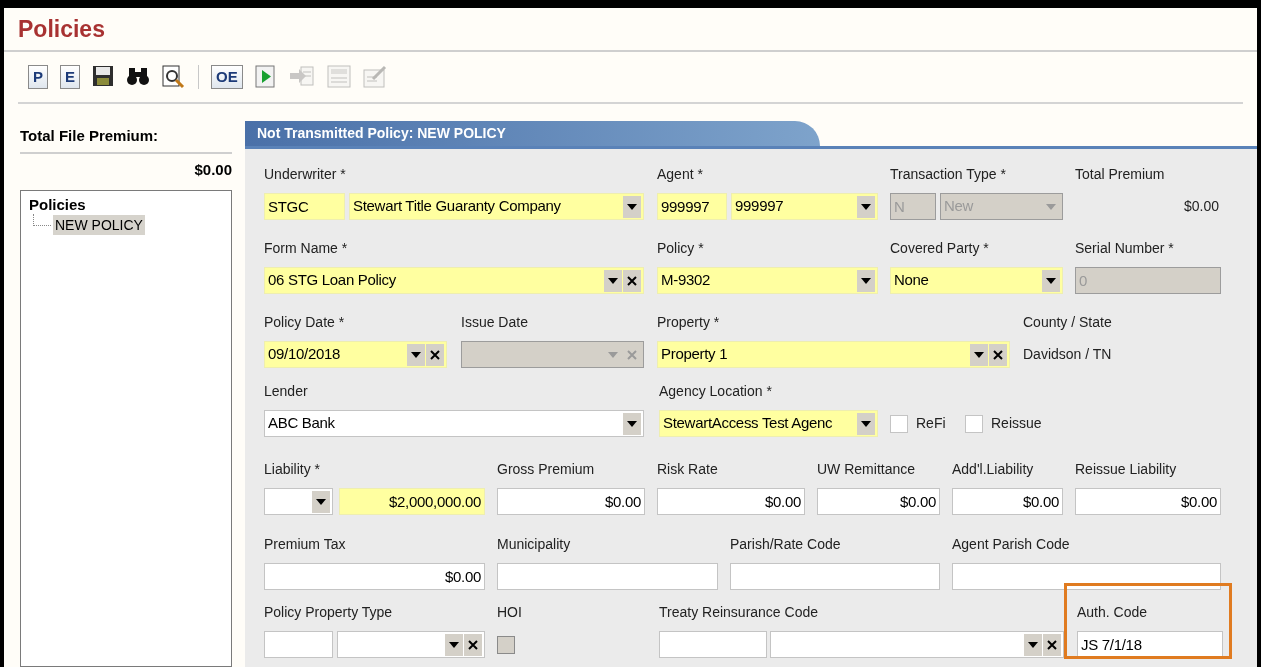  Describe the element at coordinates (292, 469) in the screenshot. I see `field-label: Liability *` at that location.